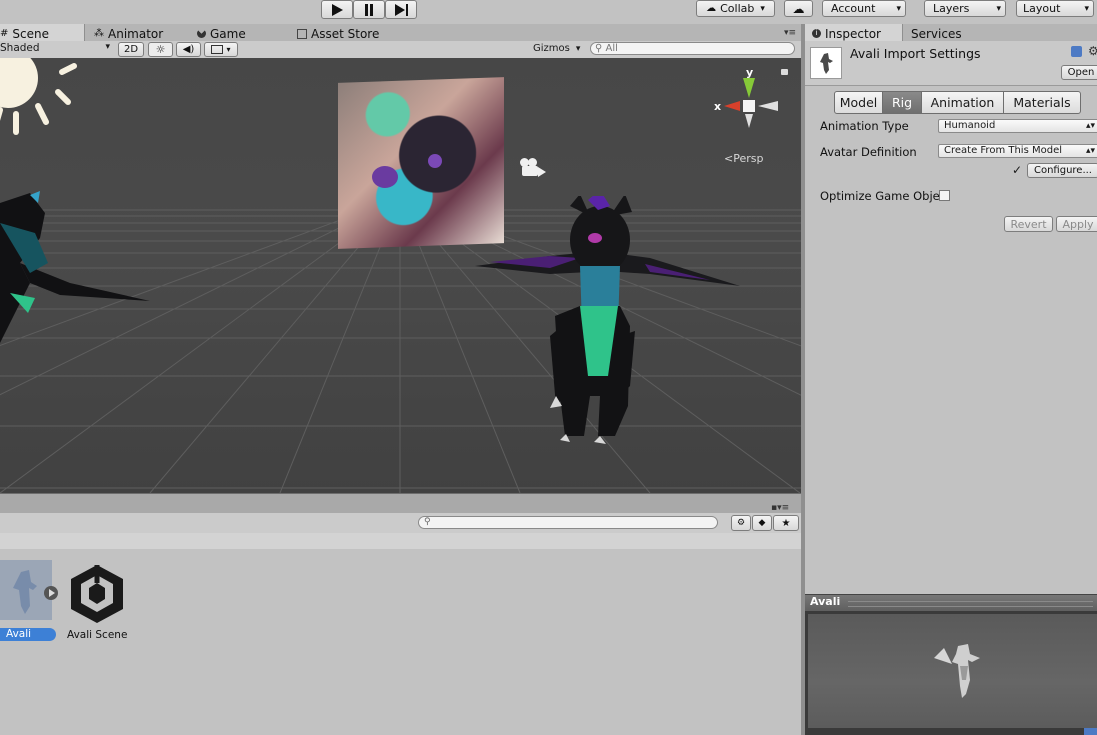 The width and height of the screenshot is (1097, 735). What do you see at coordinates (56, 49) in the screenshot?
I see `draw-mode-dropdown: Shaded` at bounding box center [56, 49].